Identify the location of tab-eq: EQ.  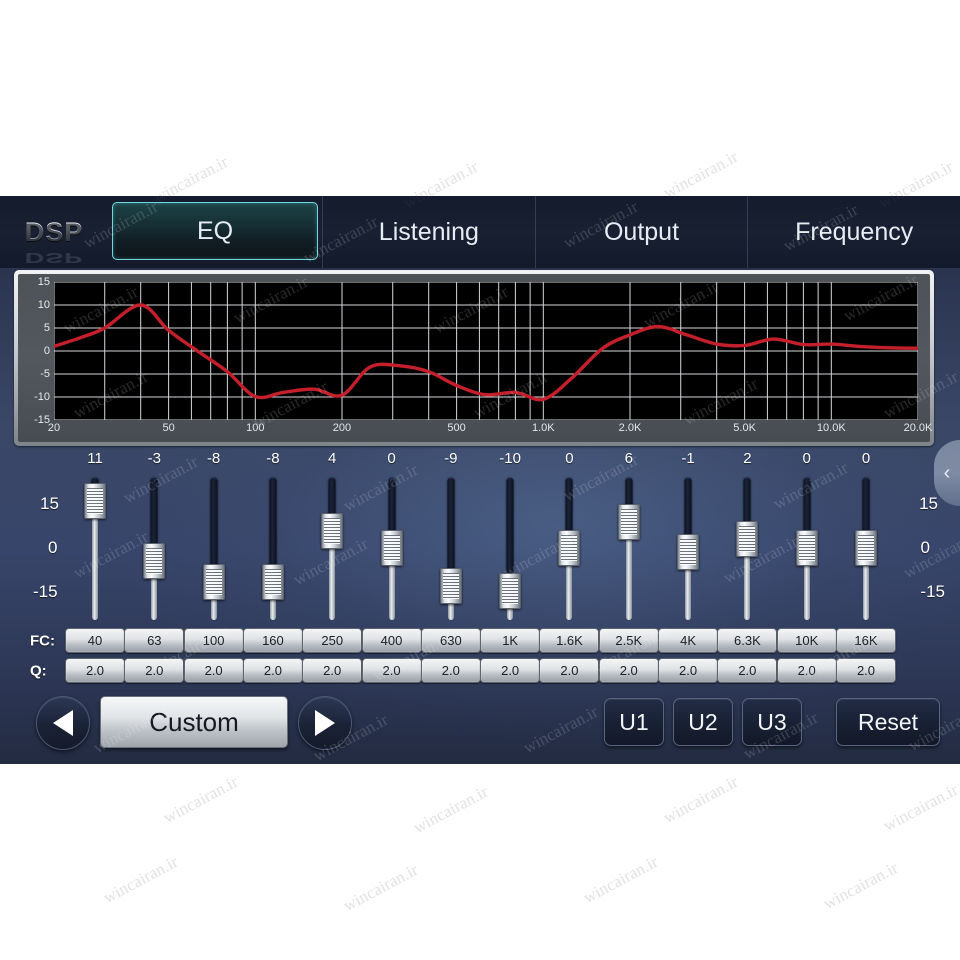
(215, 231).